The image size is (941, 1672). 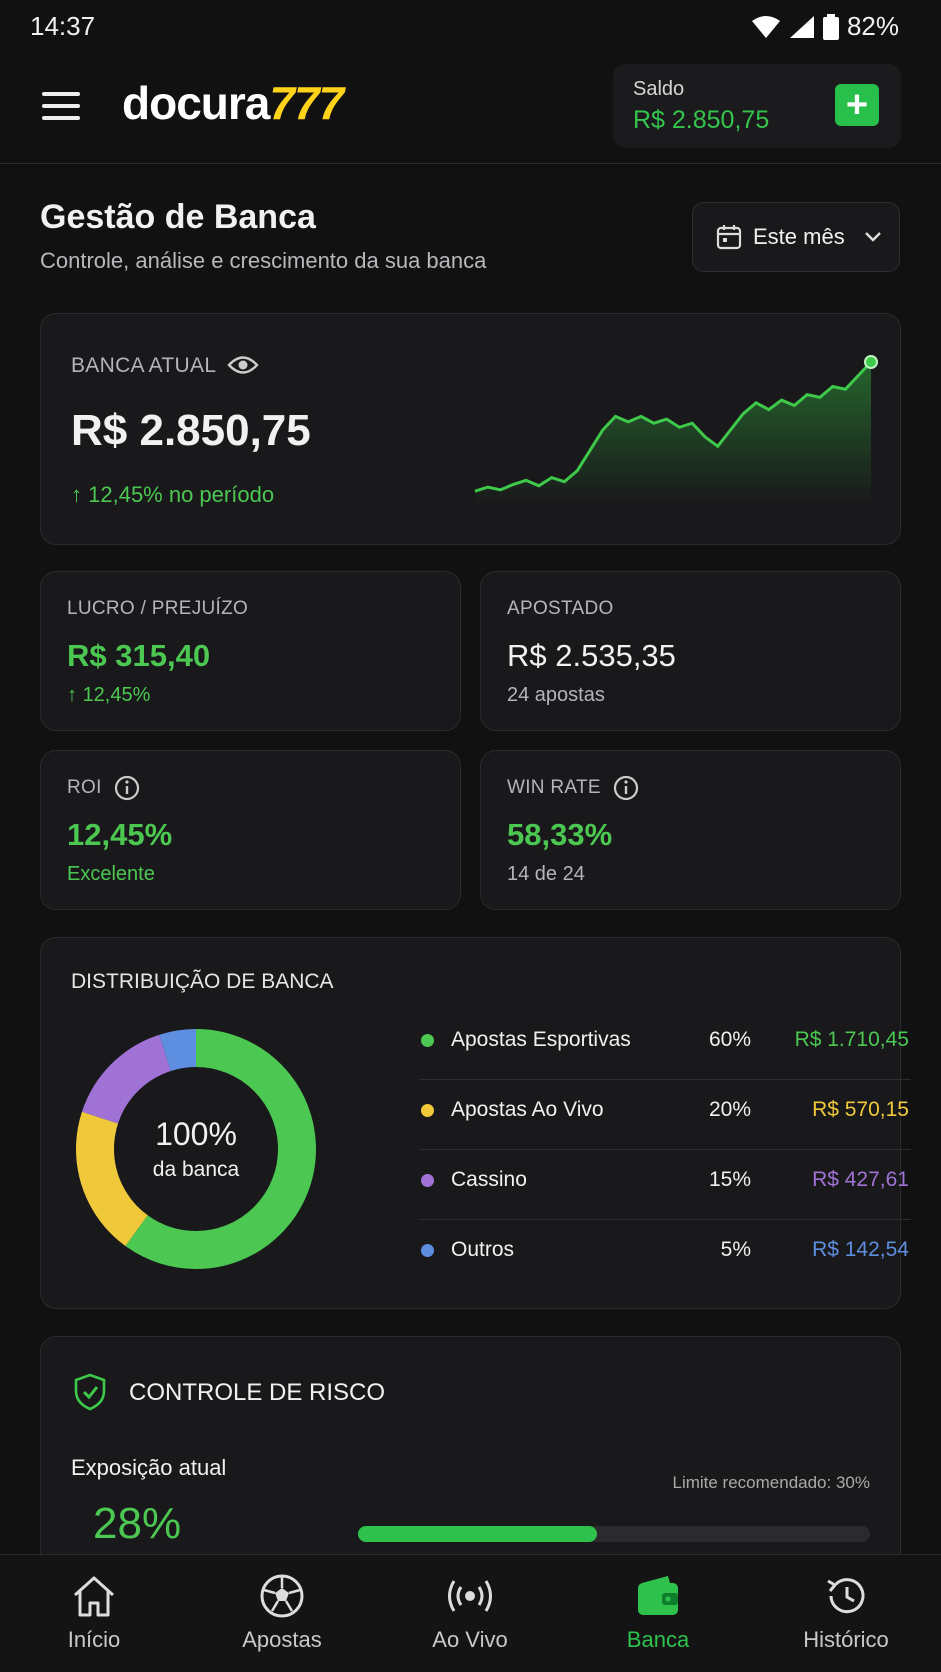 What do you see at coordinates (554, 787) in the screenshot?
I see `stat-label-text: WIN RATE` at bounding box center [554, 787].